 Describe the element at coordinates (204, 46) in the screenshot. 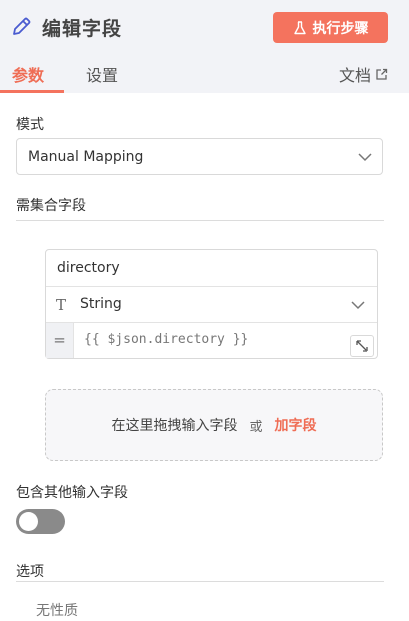

I see `panel-header: 编辑字段 执行步骤 参数 设置 文档` at that location.